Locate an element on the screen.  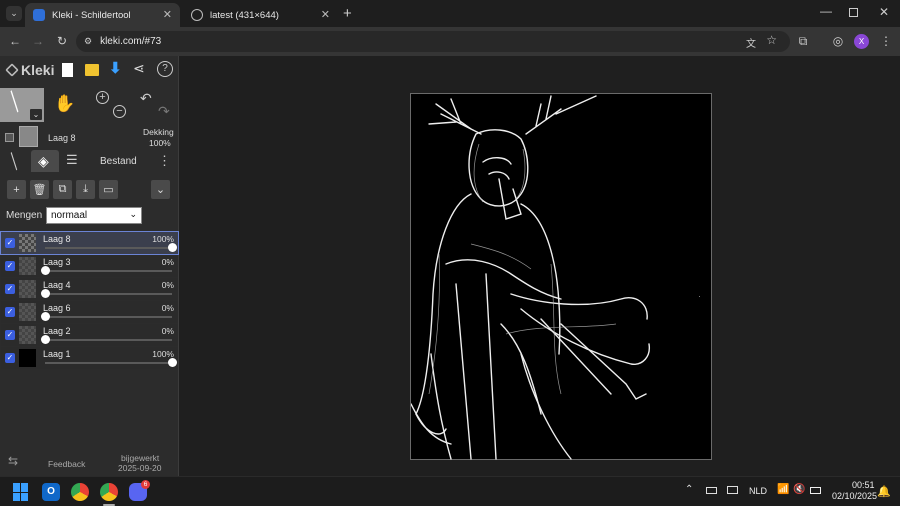
tab-adjust: ☰ is located at coordinates (72, 160).